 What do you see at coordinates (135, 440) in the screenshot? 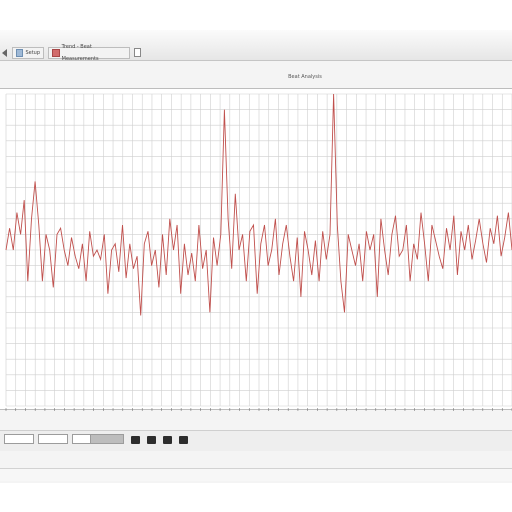
I see `play-icon` at bounding box center [135, 440].